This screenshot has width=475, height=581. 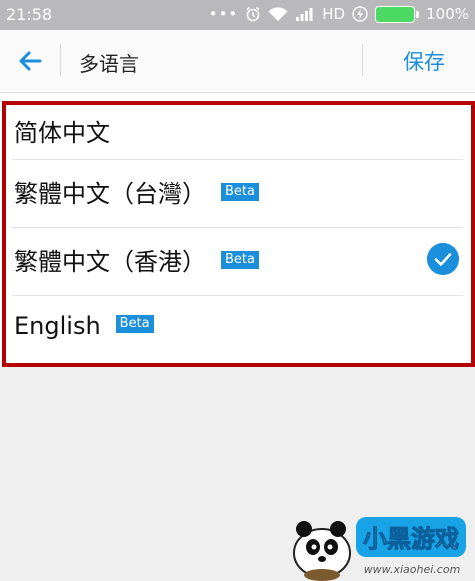 I want to click on battery-percent: 100%, so click(x=447, y=14).